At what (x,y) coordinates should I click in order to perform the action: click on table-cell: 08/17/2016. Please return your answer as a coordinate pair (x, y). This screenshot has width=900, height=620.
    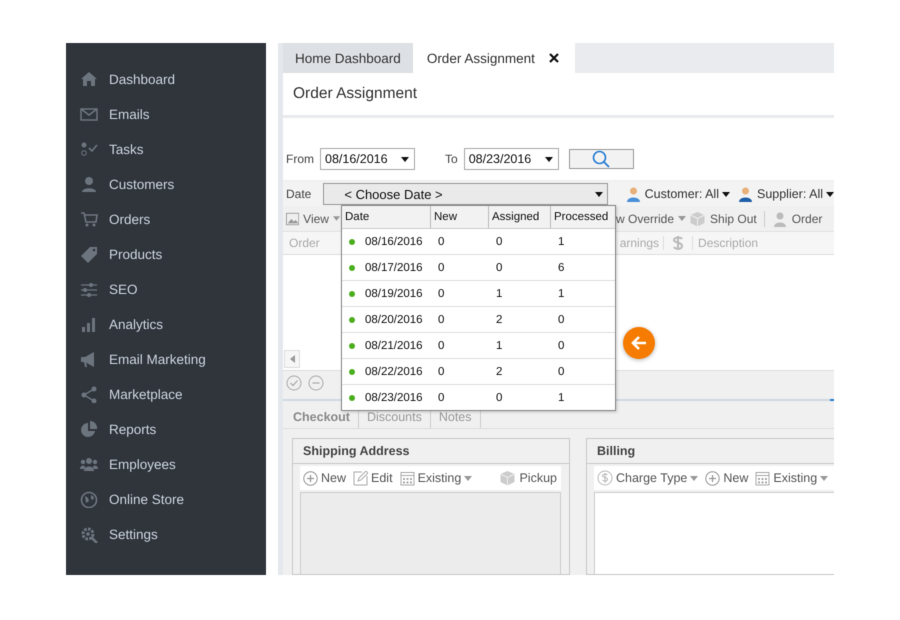
    Looking at the image, I should click on (386, 267).